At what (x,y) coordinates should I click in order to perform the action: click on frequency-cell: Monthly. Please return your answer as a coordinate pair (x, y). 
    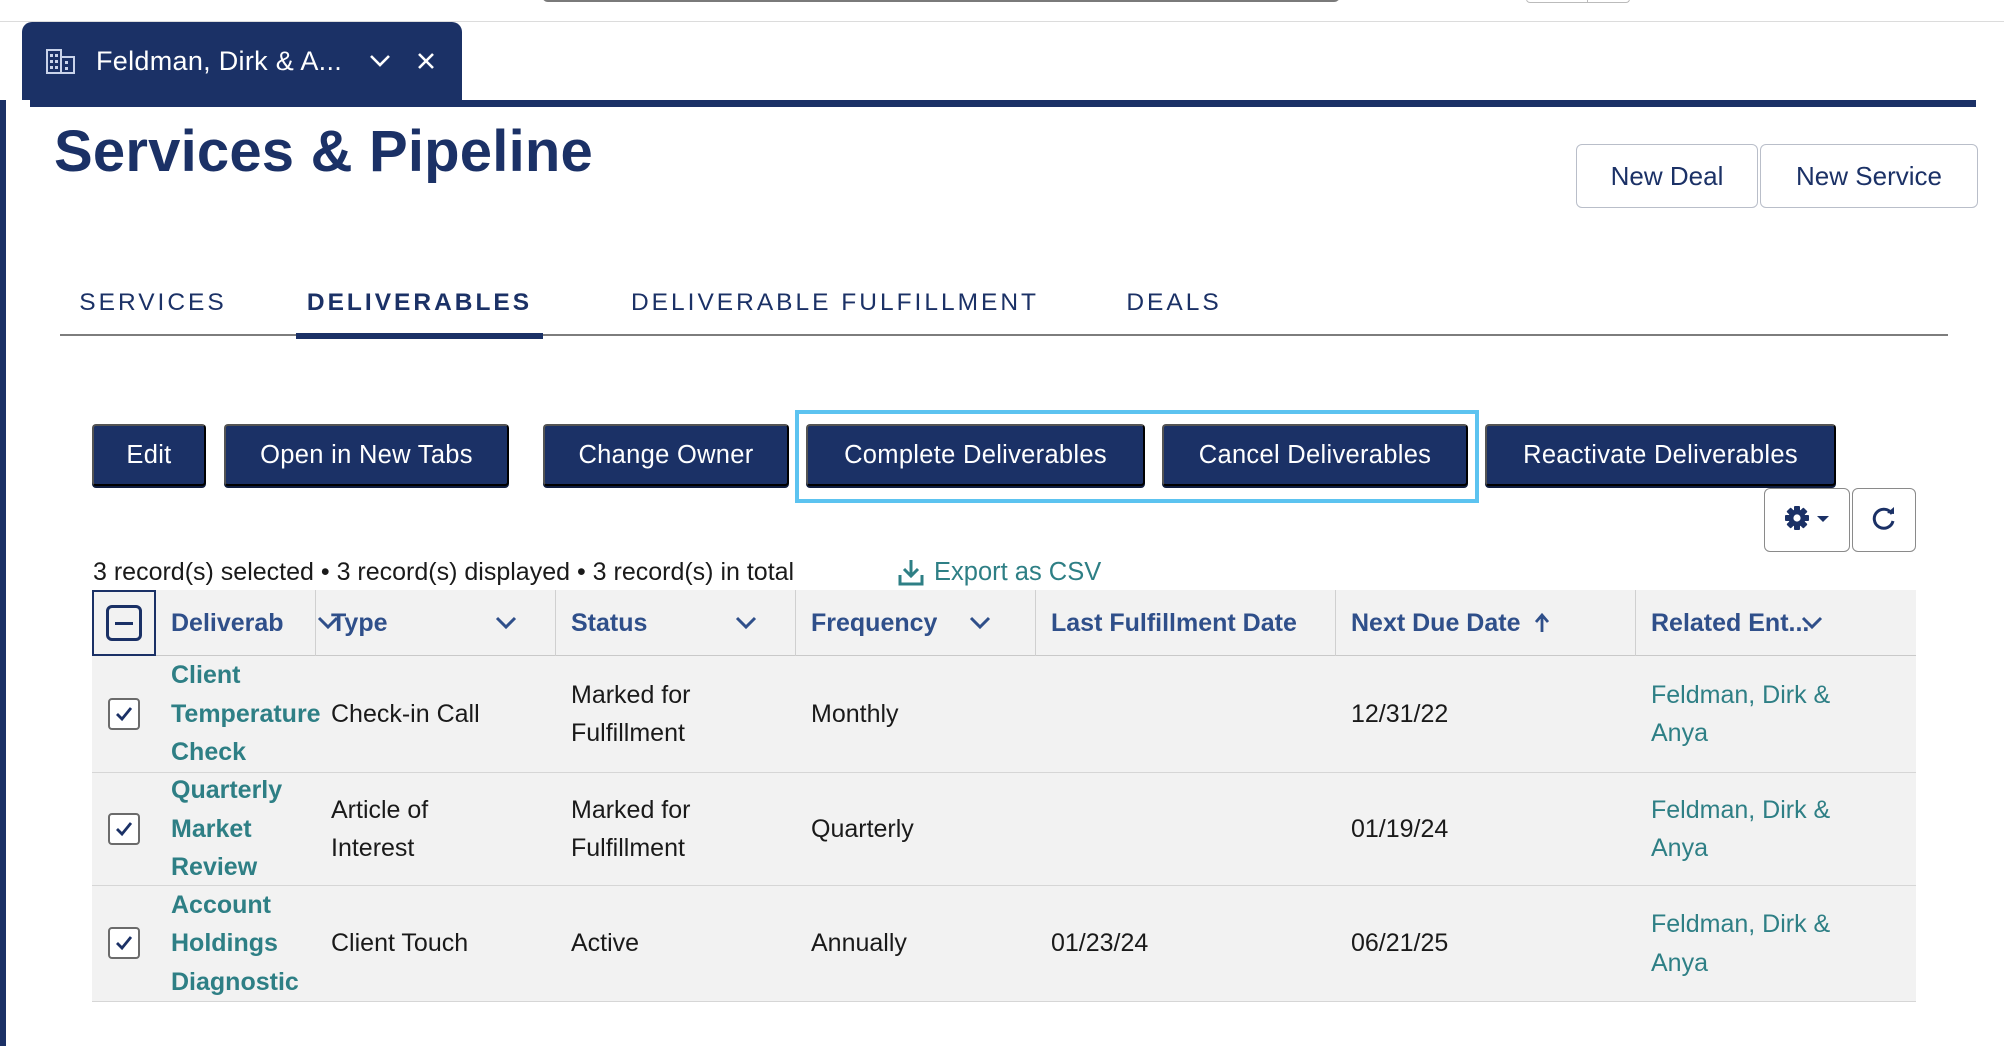
    Looking at the image, I should click on (855, 713).